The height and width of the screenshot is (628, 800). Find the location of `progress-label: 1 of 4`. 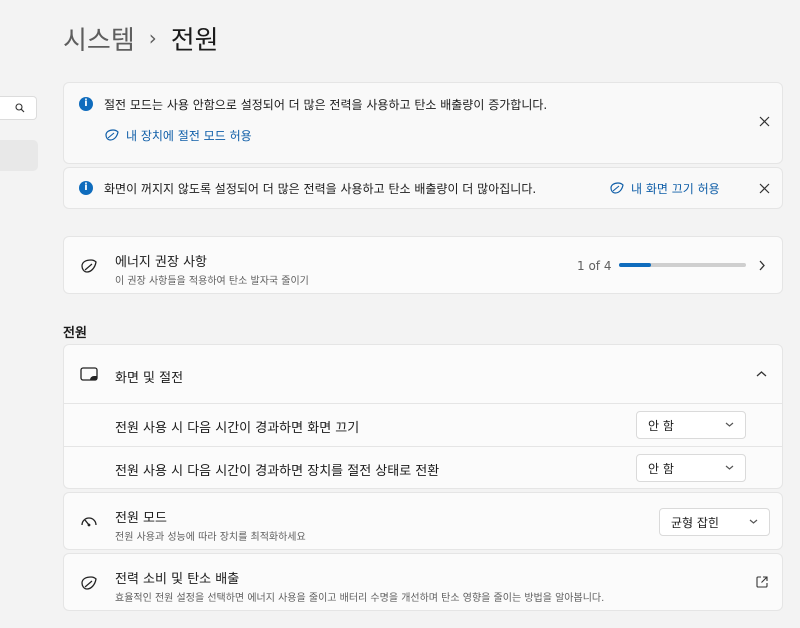

progress-label: 1 of 4 is located at coordinates (594, 266).